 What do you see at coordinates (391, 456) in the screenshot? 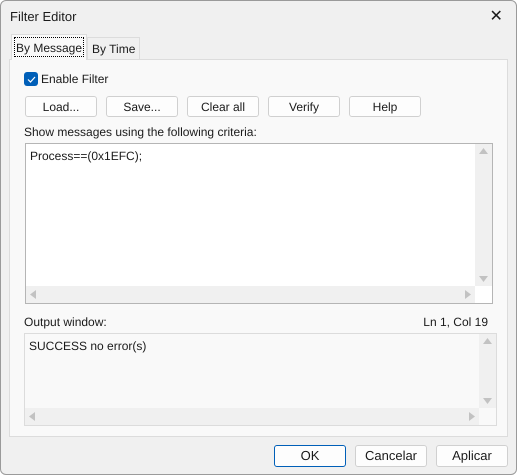
I see `dialog-button: Cancelar` at bounding box center [391, 456].